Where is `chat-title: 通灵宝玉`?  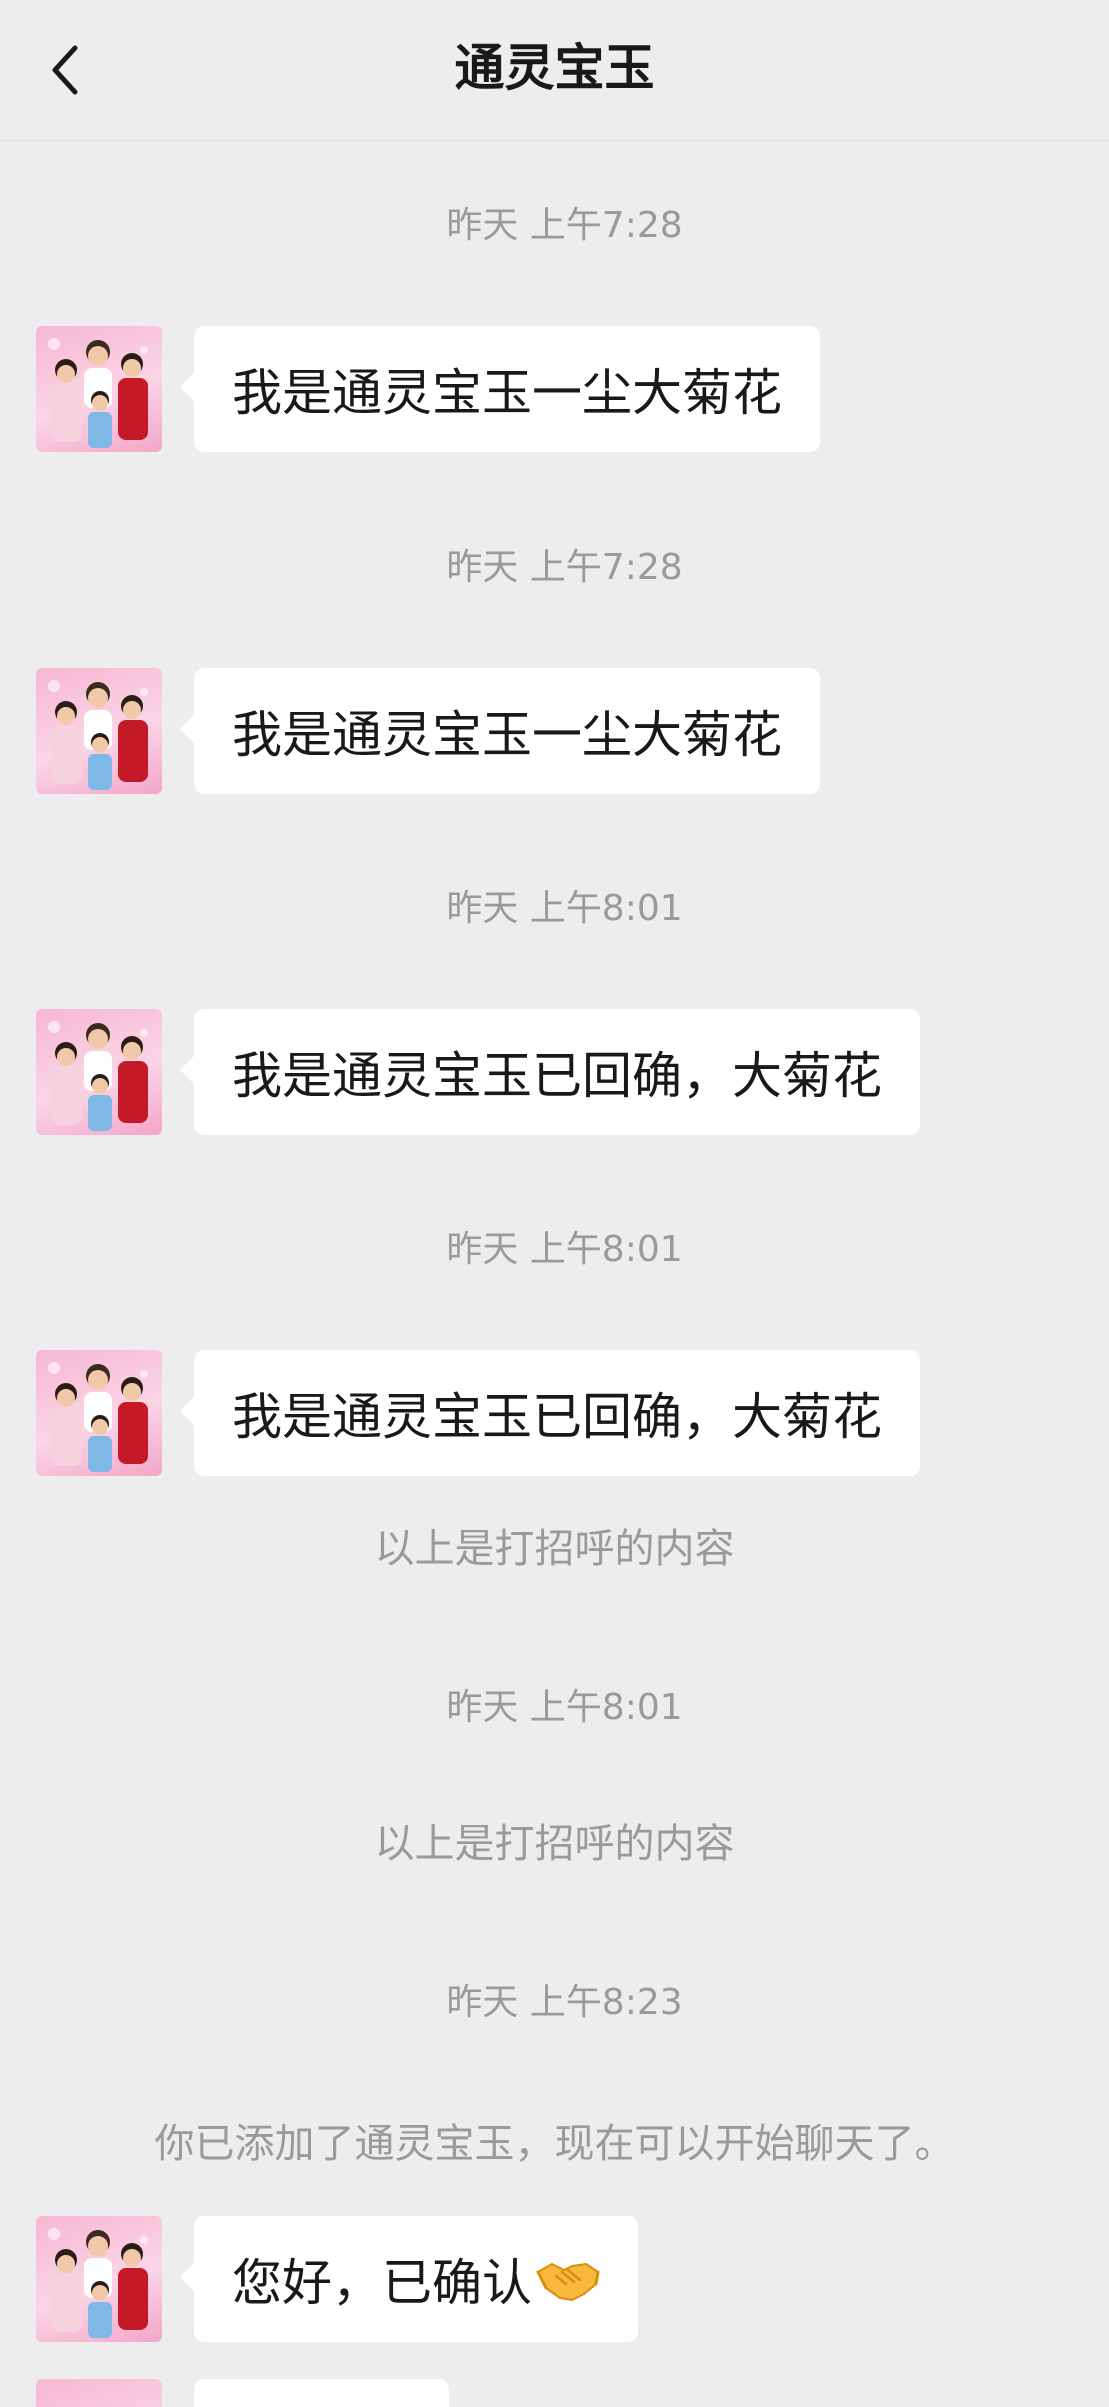 chat-title: 通灵宝玉 is located at coordinates (554, 68).